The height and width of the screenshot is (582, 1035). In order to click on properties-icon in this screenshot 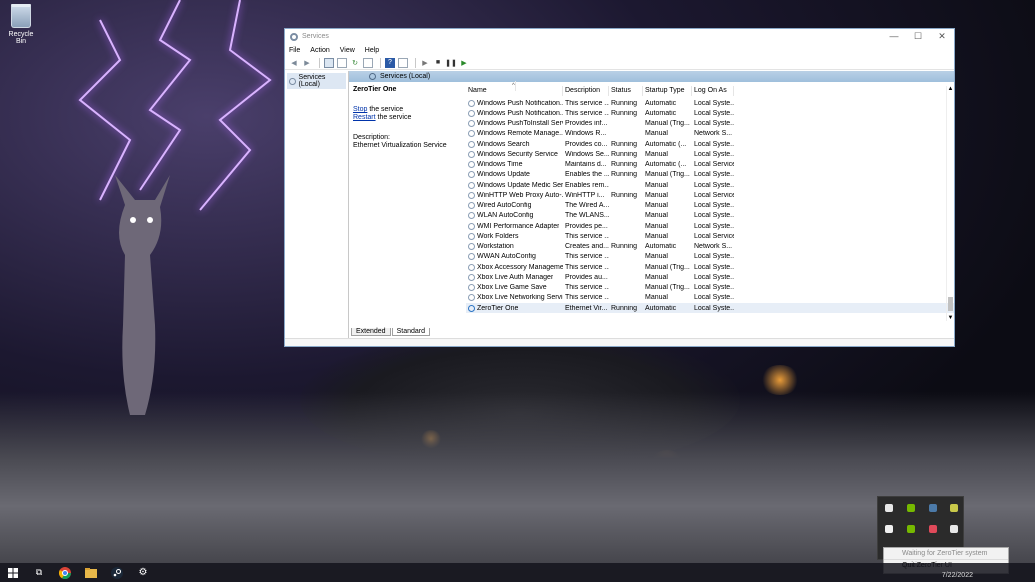, I will do `click(342, 62)`.